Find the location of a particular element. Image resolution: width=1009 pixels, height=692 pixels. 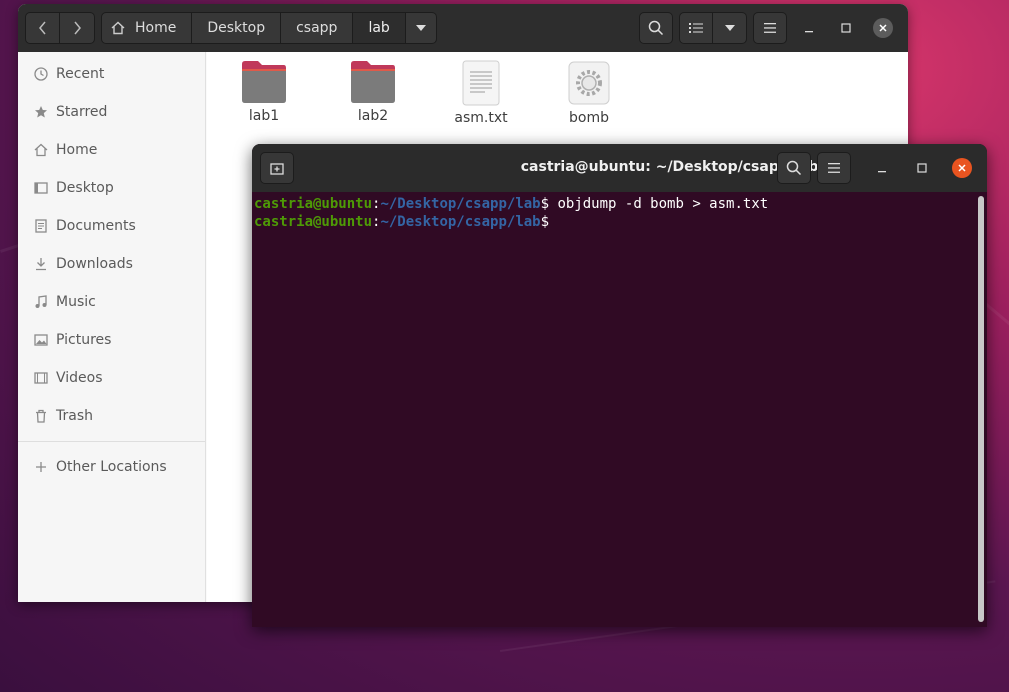

breadcrumb-desktop: Desktop is located at coordinates (237, 28).